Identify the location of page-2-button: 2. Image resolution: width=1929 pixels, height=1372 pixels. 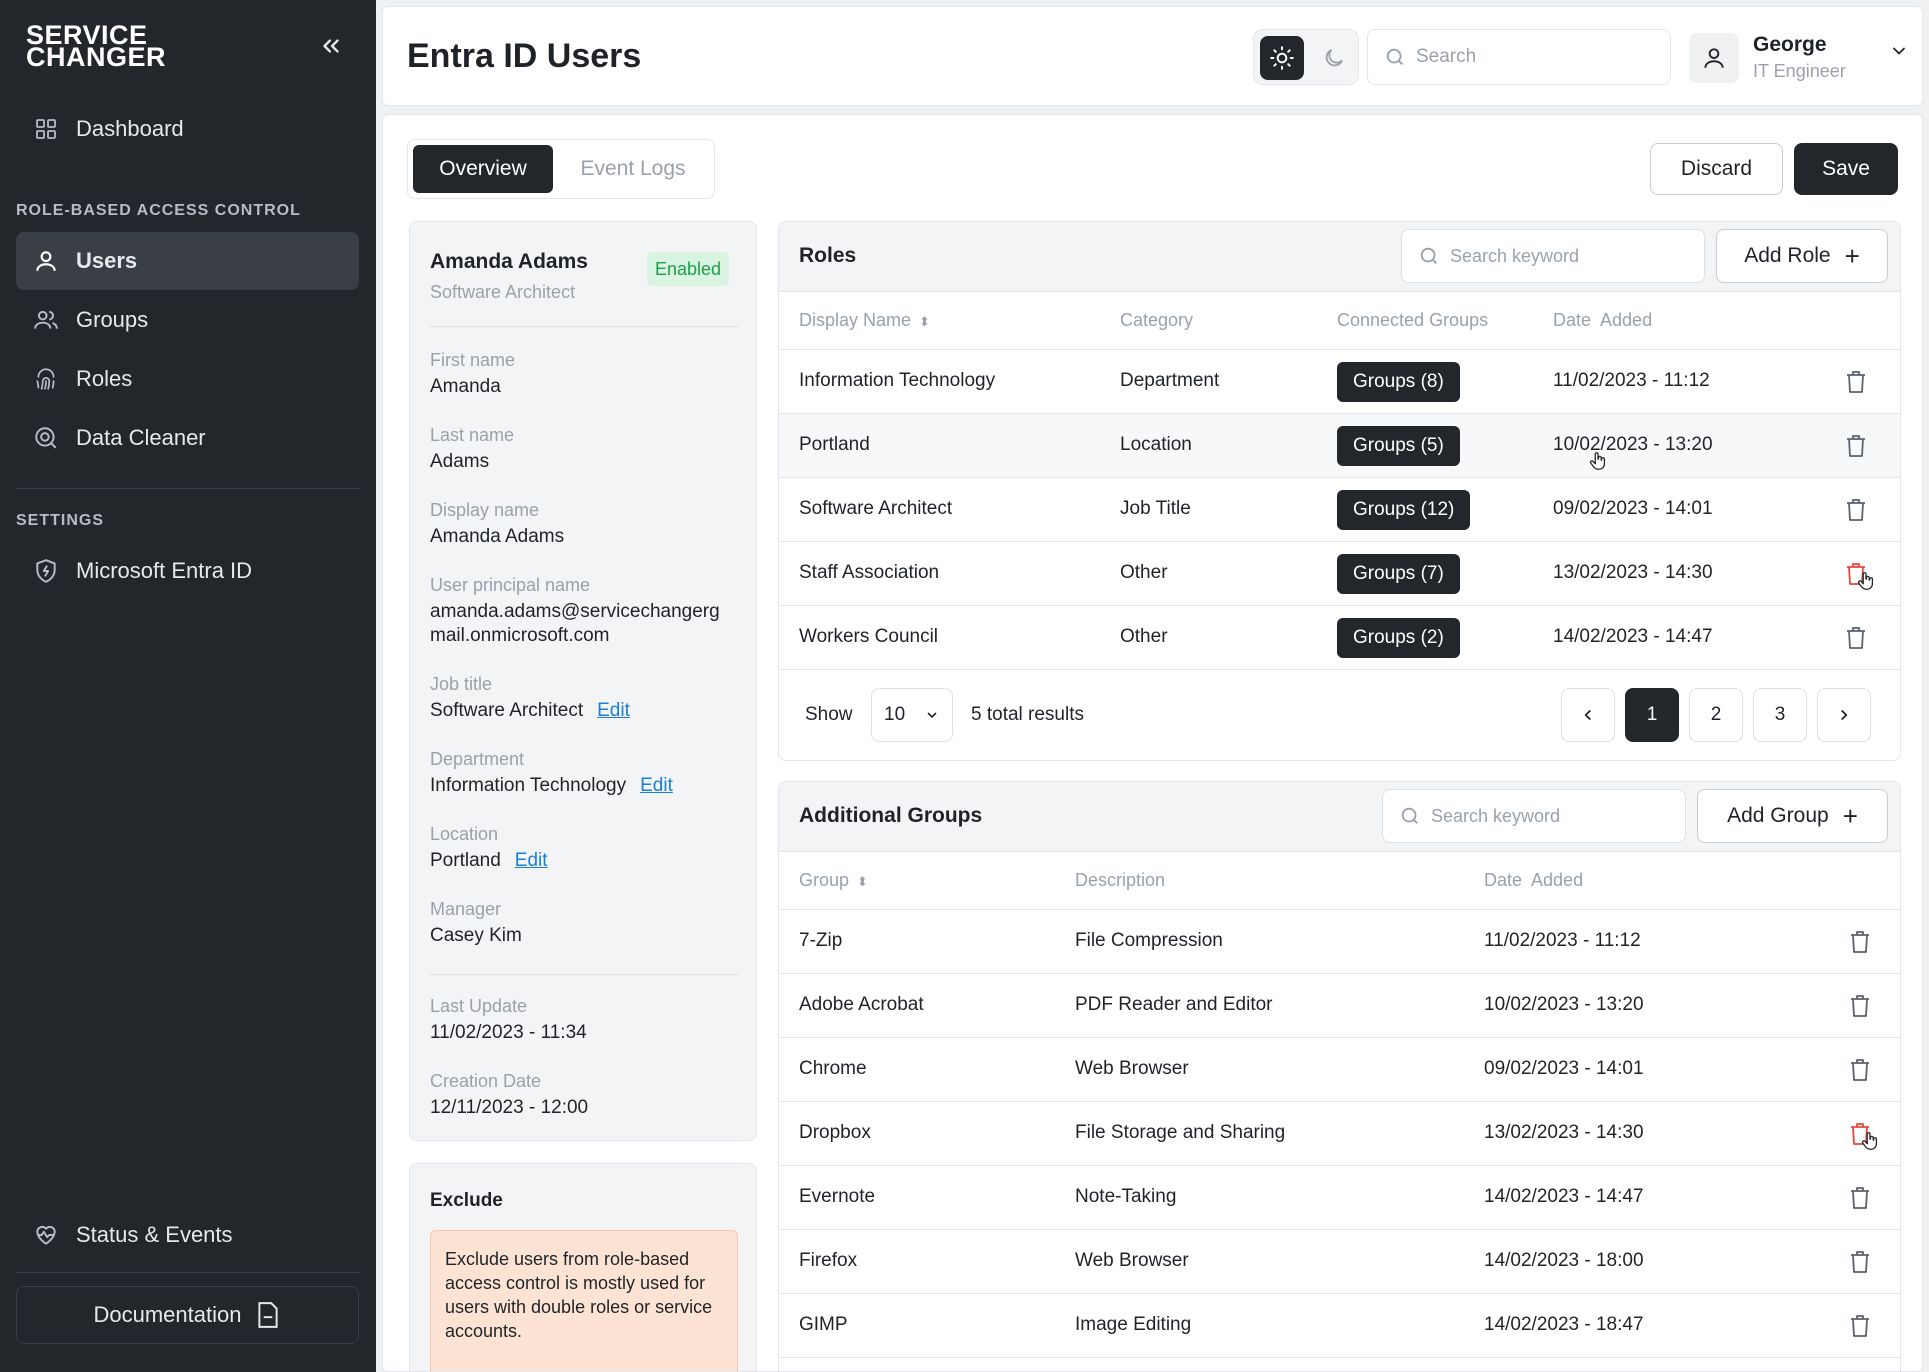
(1716, 715).